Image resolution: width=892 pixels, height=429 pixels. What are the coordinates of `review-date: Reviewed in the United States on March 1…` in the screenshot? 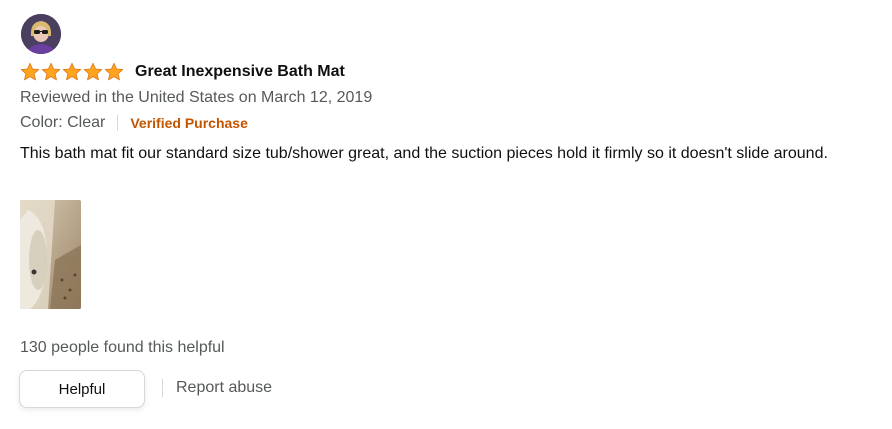 It's located at (196, 97).